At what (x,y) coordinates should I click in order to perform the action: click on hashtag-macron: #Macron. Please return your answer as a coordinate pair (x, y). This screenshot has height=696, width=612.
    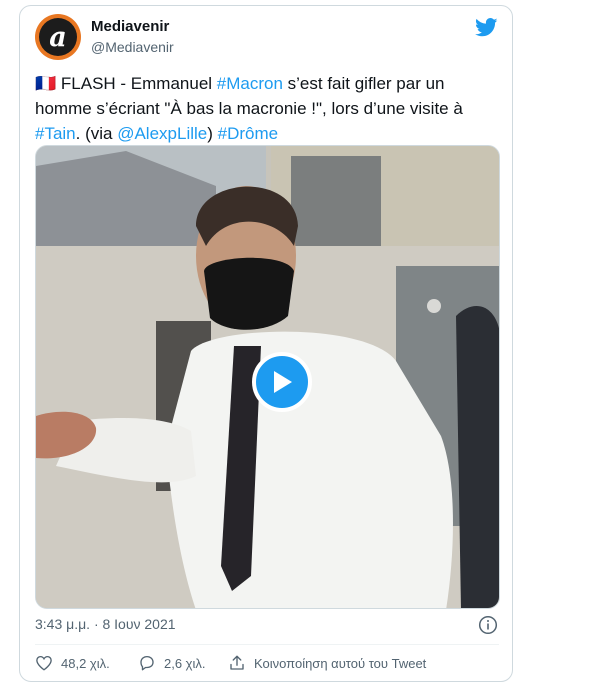
    Looking at the image, I should click on (250, 83).